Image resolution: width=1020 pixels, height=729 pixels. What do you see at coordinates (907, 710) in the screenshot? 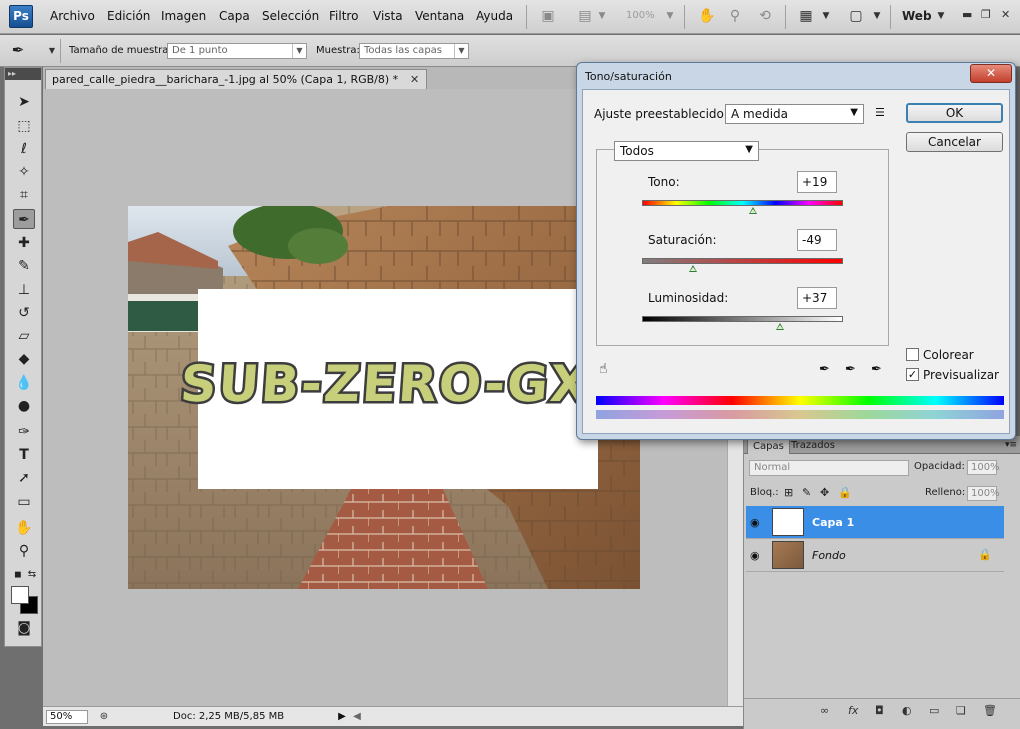
I see `adjustment-layer-icon: ◐` at bounding box center [907, 710].